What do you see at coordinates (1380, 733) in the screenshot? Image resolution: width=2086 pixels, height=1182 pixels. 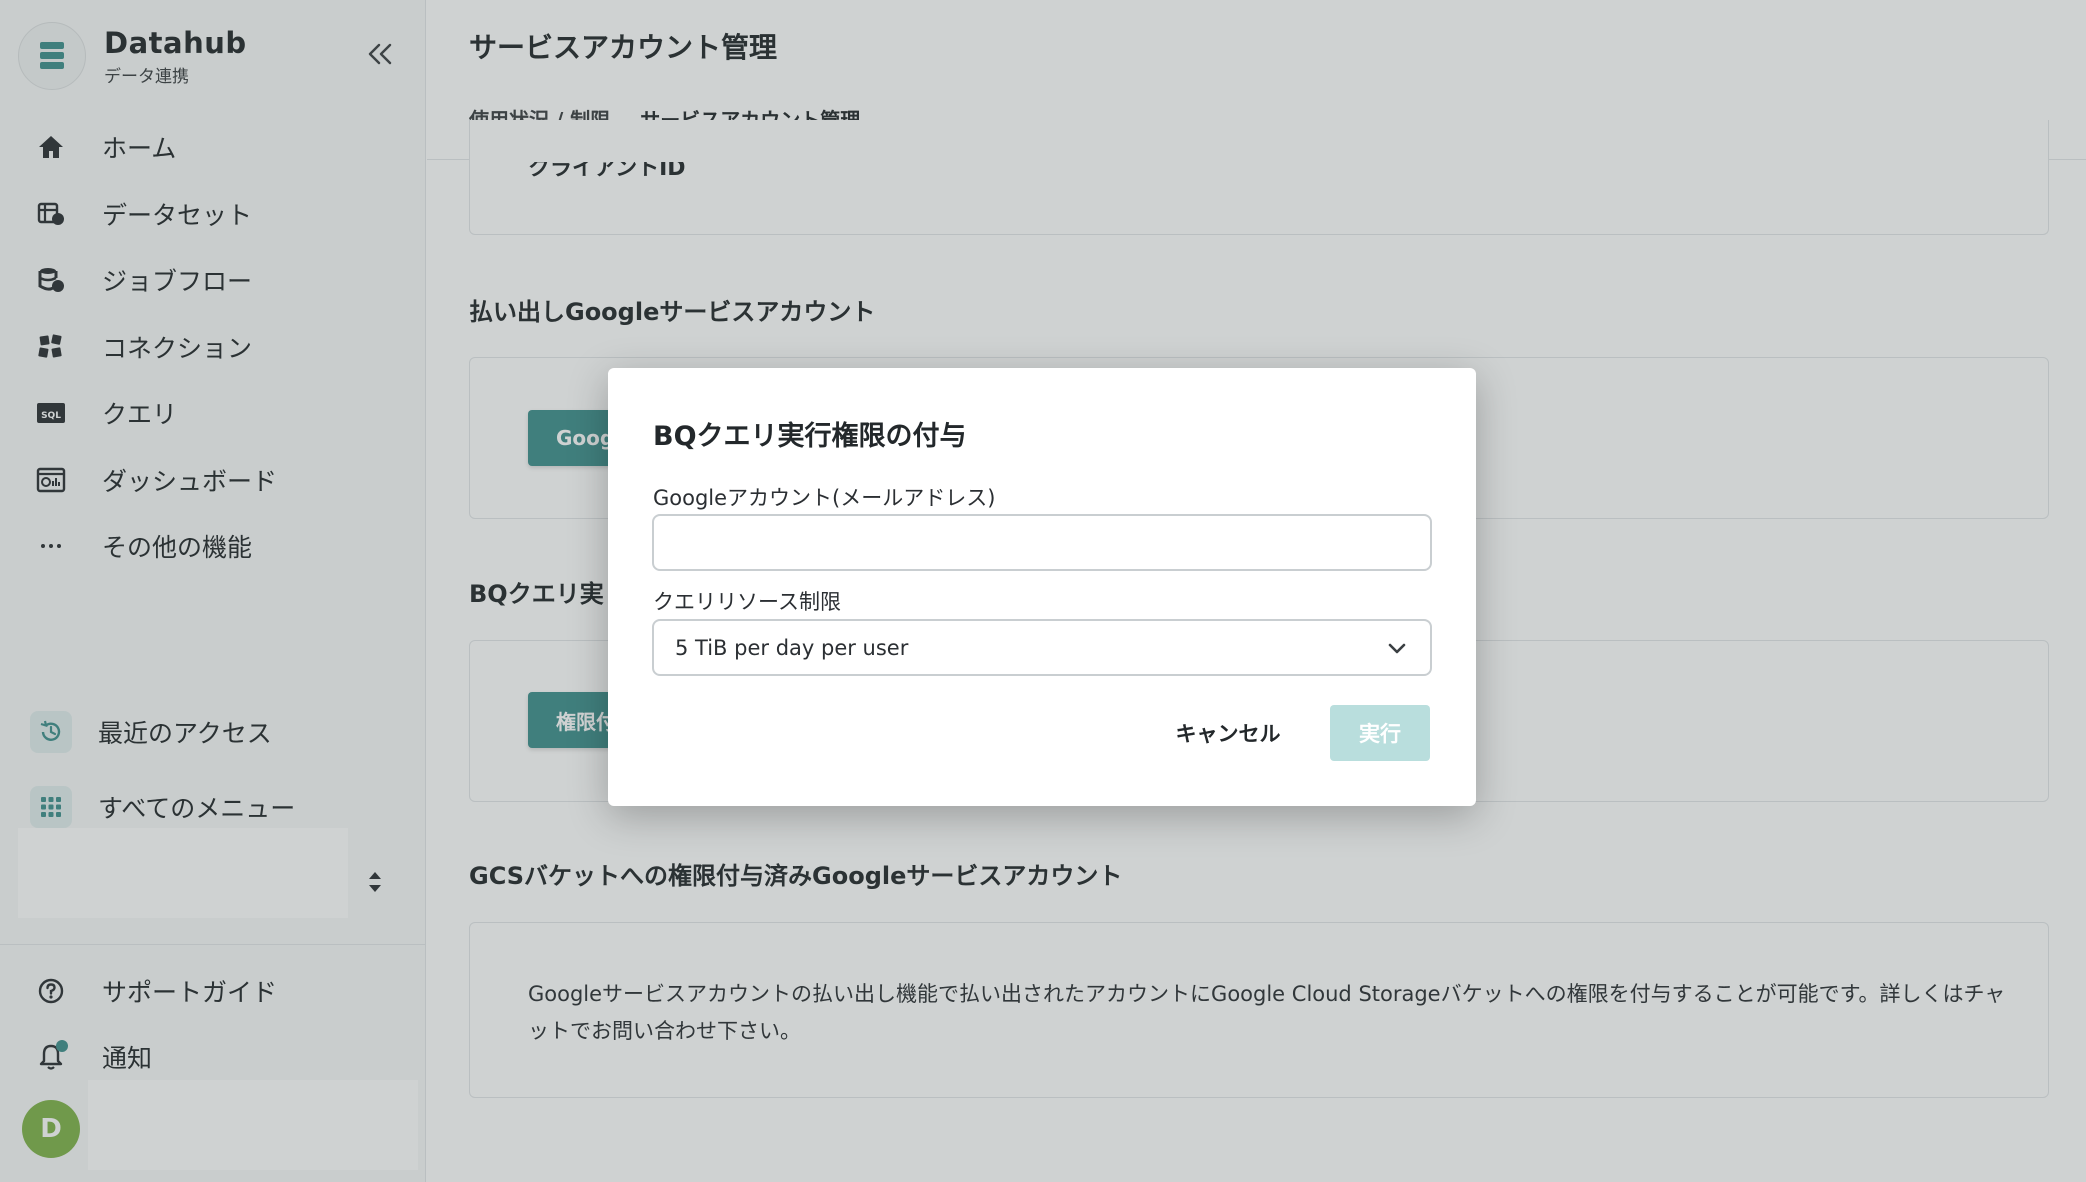 I see `run-button: 実行` at bounding box center [1380, 733].